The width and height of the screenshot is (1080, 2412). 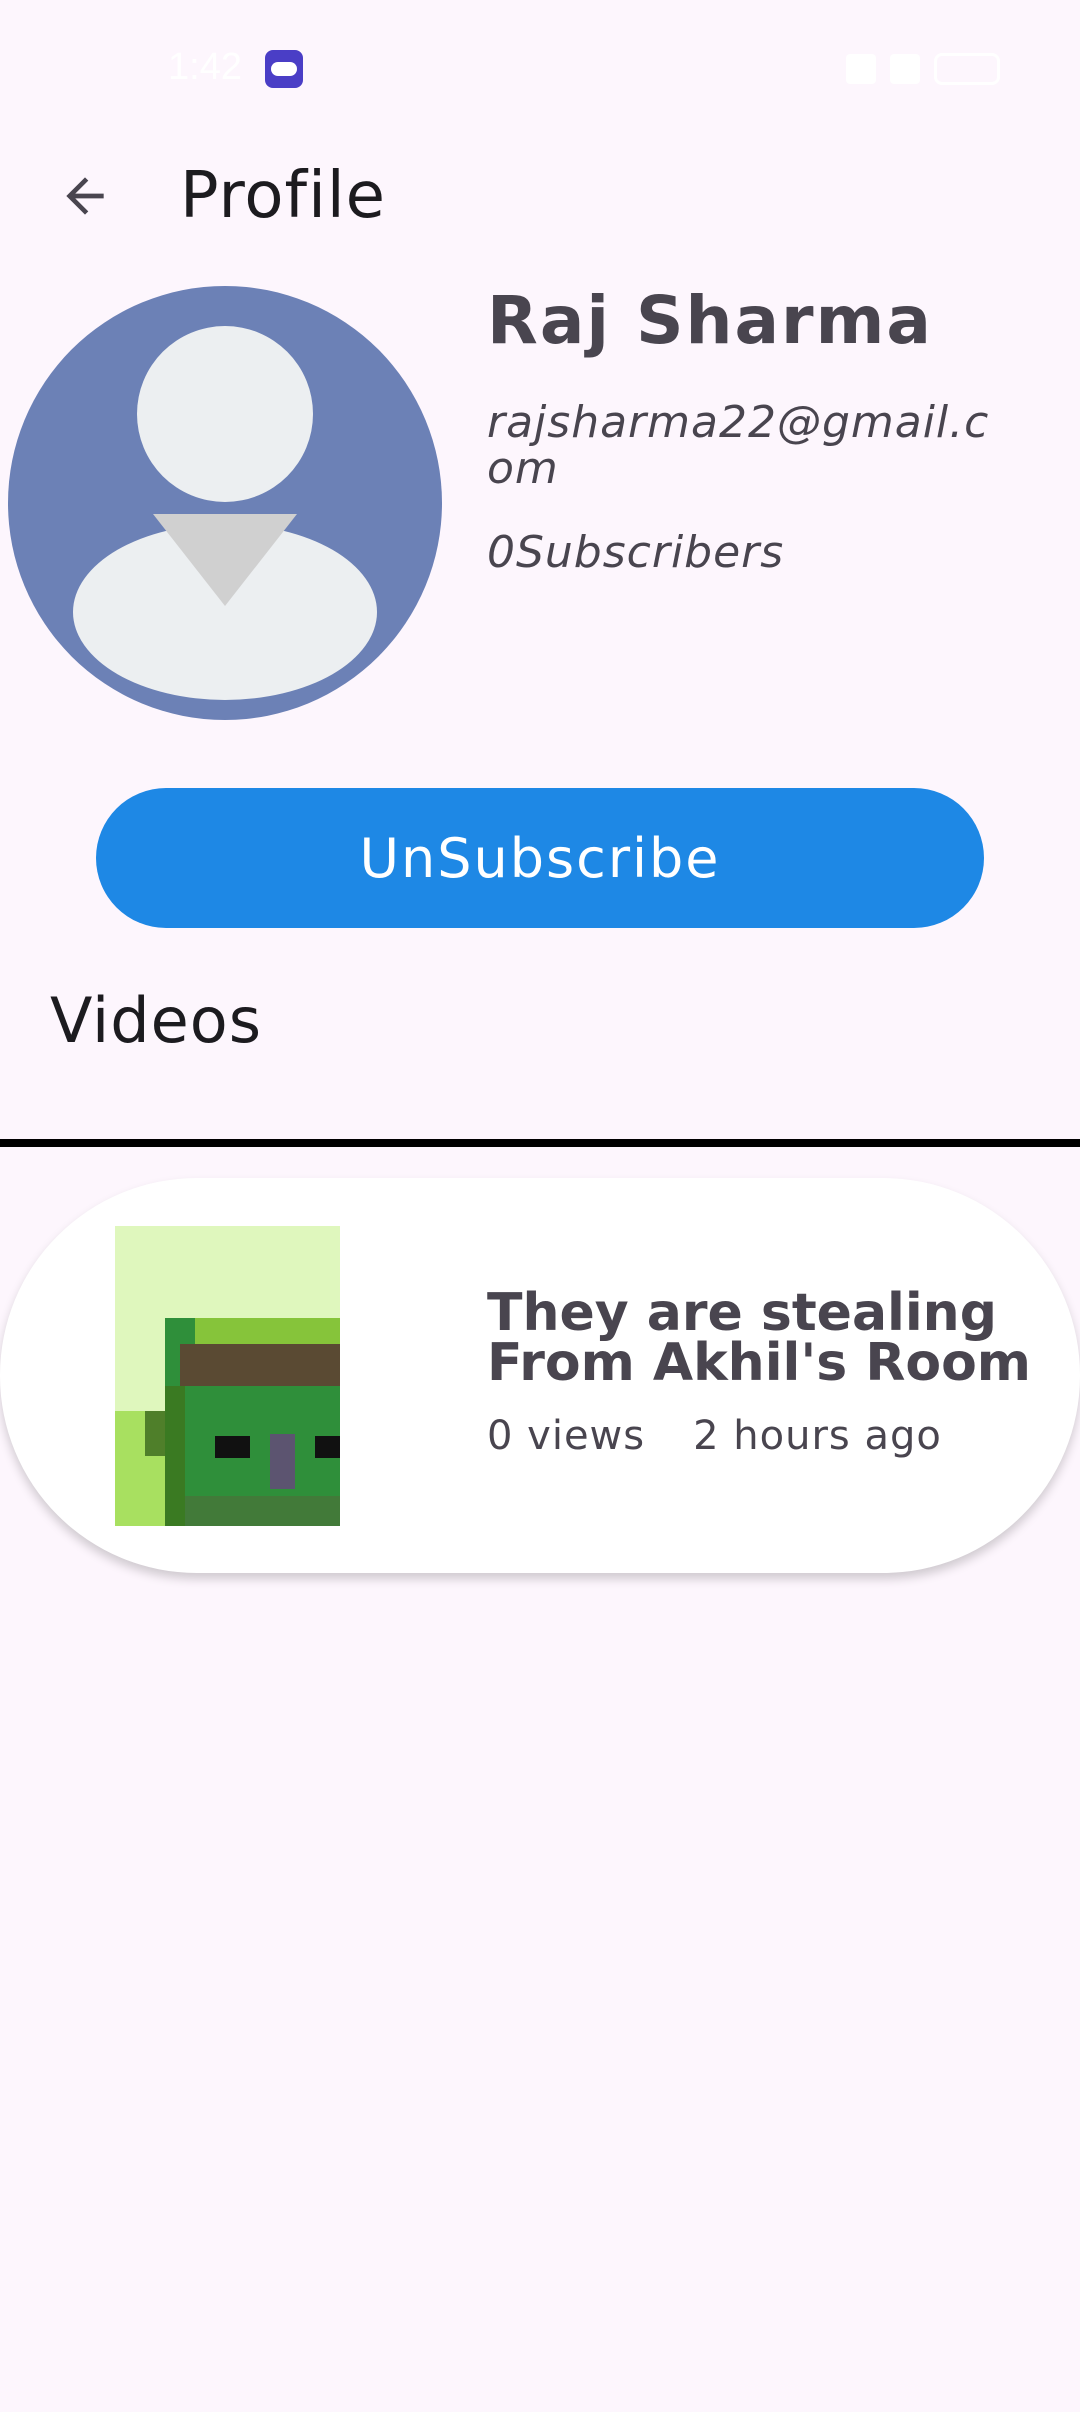 I want to click on status-time: 1:42, so click(x=205, y=67).